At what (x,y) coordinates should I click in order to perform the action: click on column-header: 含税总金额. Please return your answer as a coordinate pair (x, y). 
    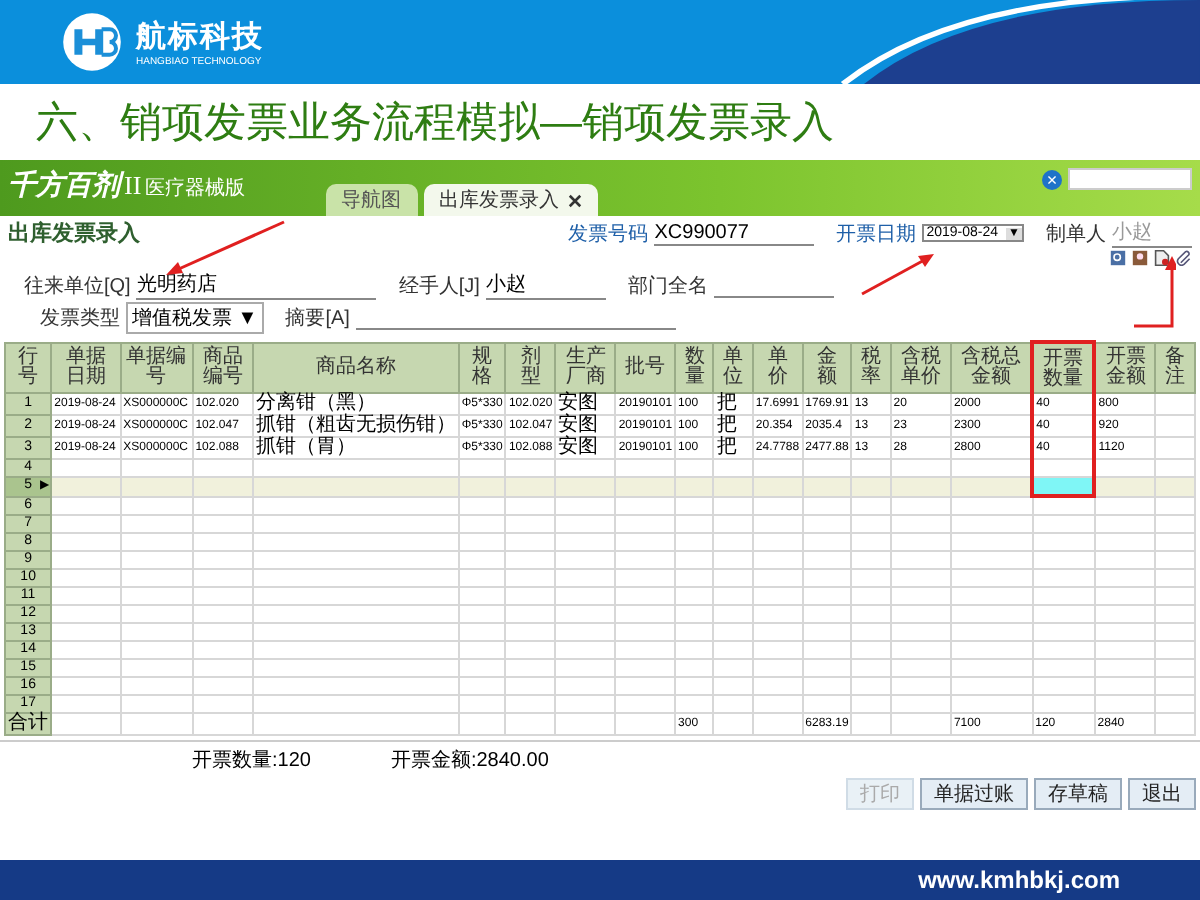
    Looking at the image, I should click on (991, 367).